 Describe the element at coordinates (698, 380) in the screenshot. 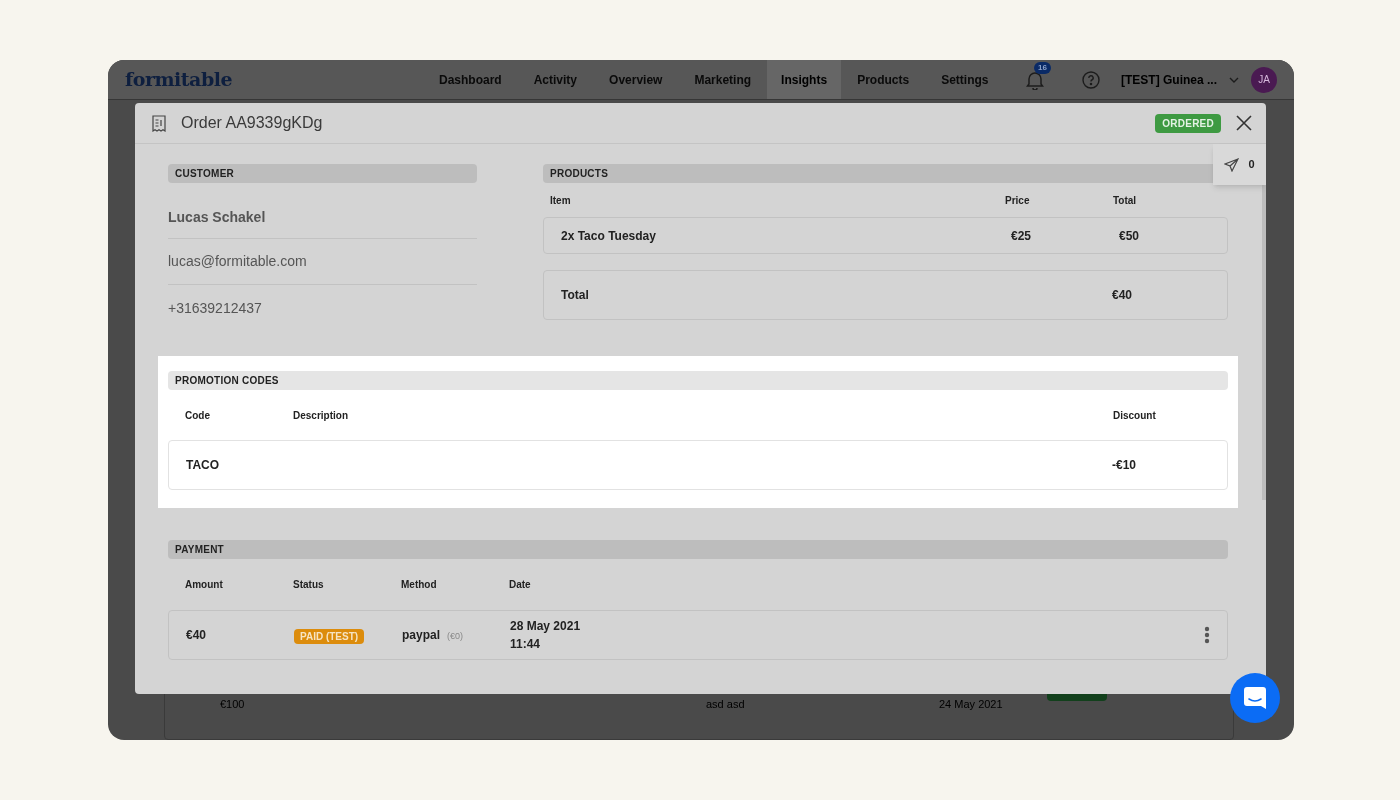

I see `section-heading: PROMOTION CODES` at that location.